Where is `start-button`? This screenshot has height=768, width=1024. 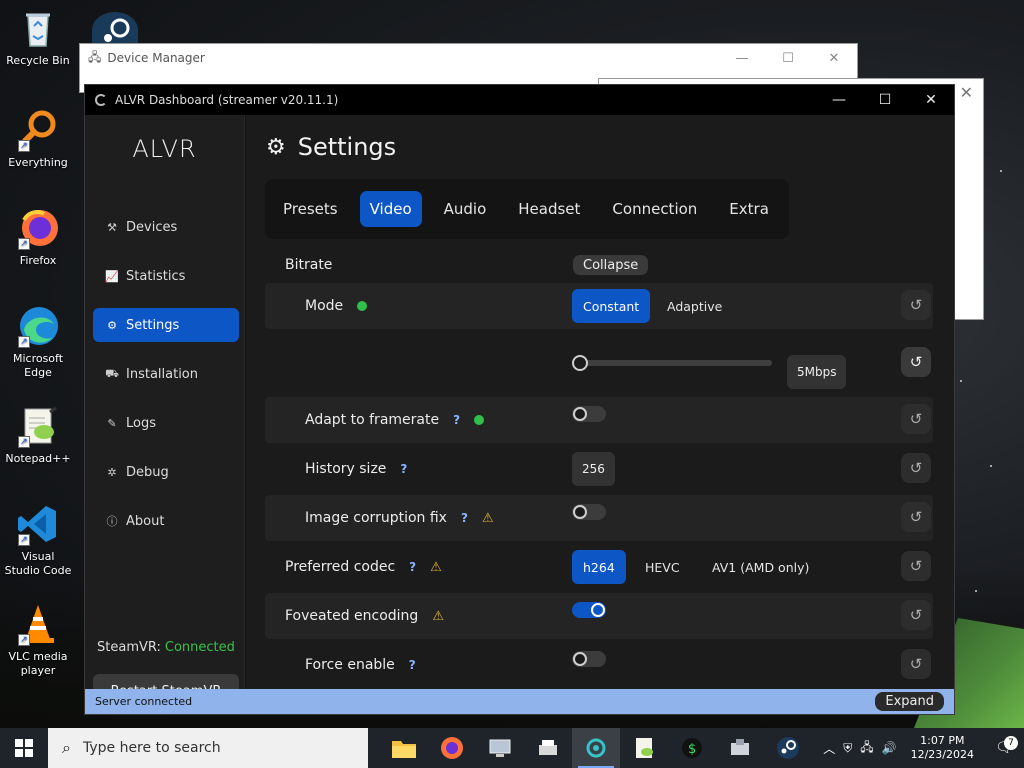 start-button is located at coordinates (24, 748).